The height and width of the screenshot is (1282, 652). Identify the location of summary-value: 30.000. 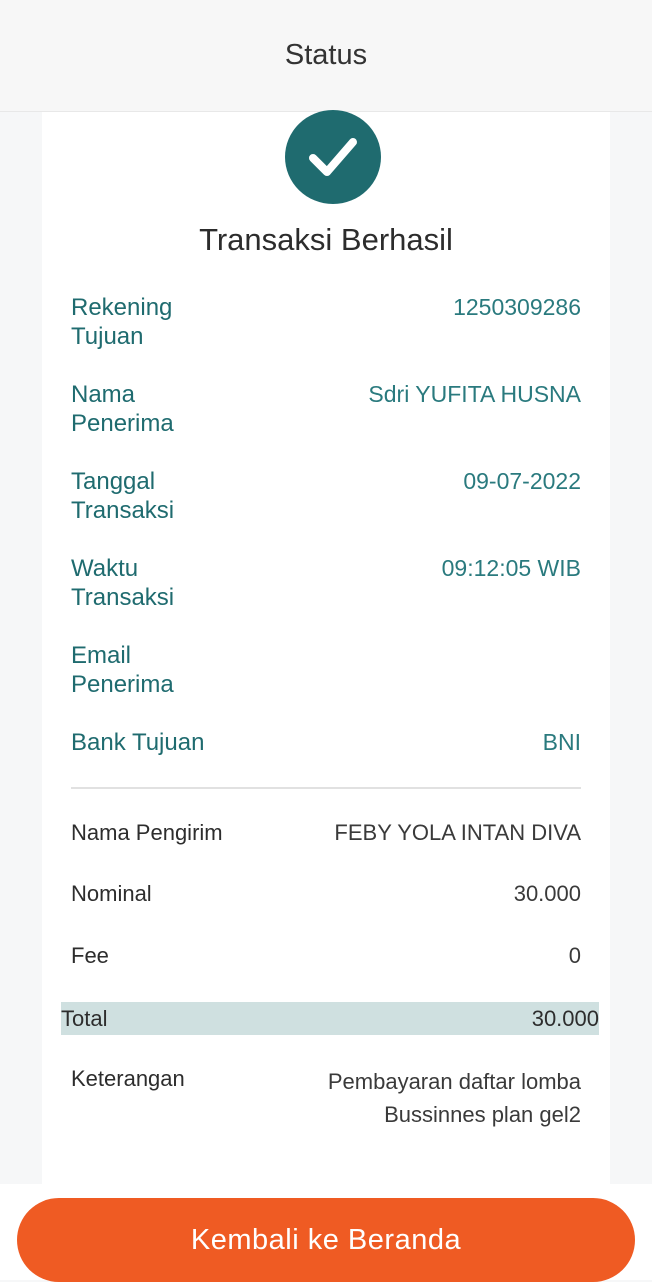
(547, 893).